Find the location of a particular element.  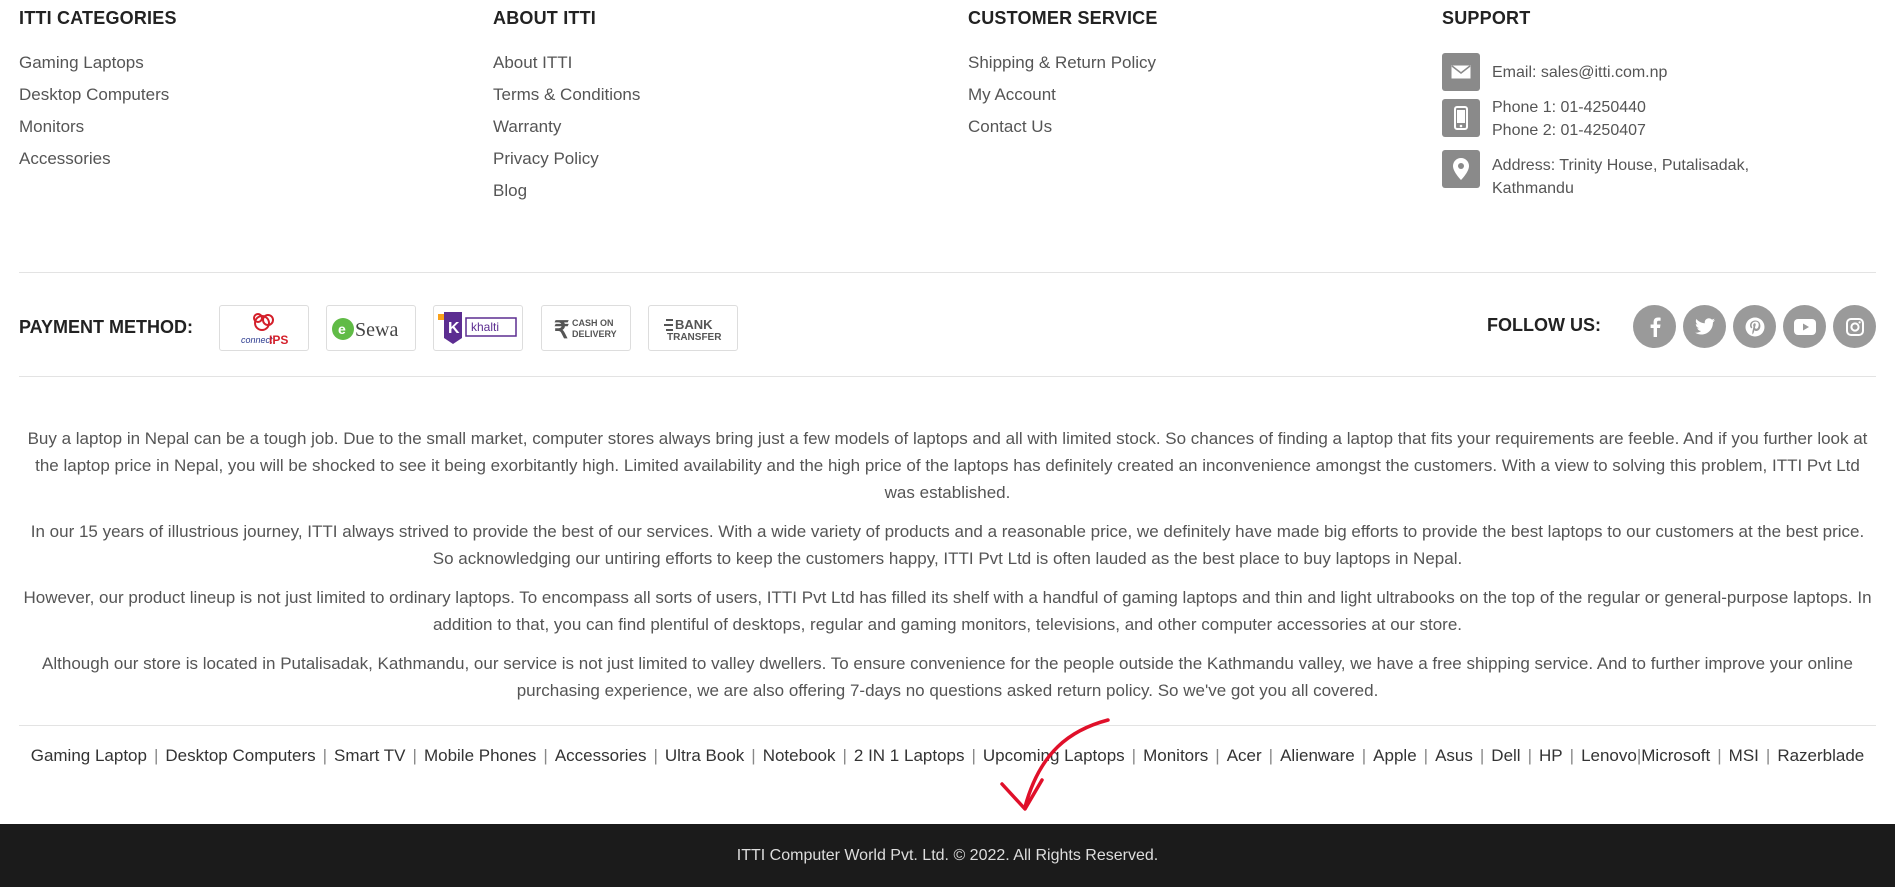

quick-link-notebook: Notebook is located at coordinates (799, 755).